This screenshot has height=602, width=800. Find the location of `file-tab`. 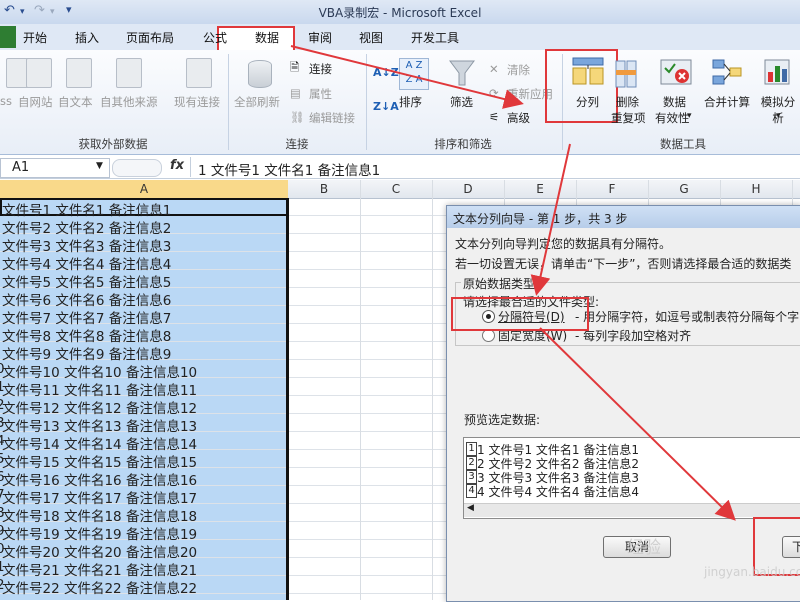

file-tab is located at coordinates (8, 37).